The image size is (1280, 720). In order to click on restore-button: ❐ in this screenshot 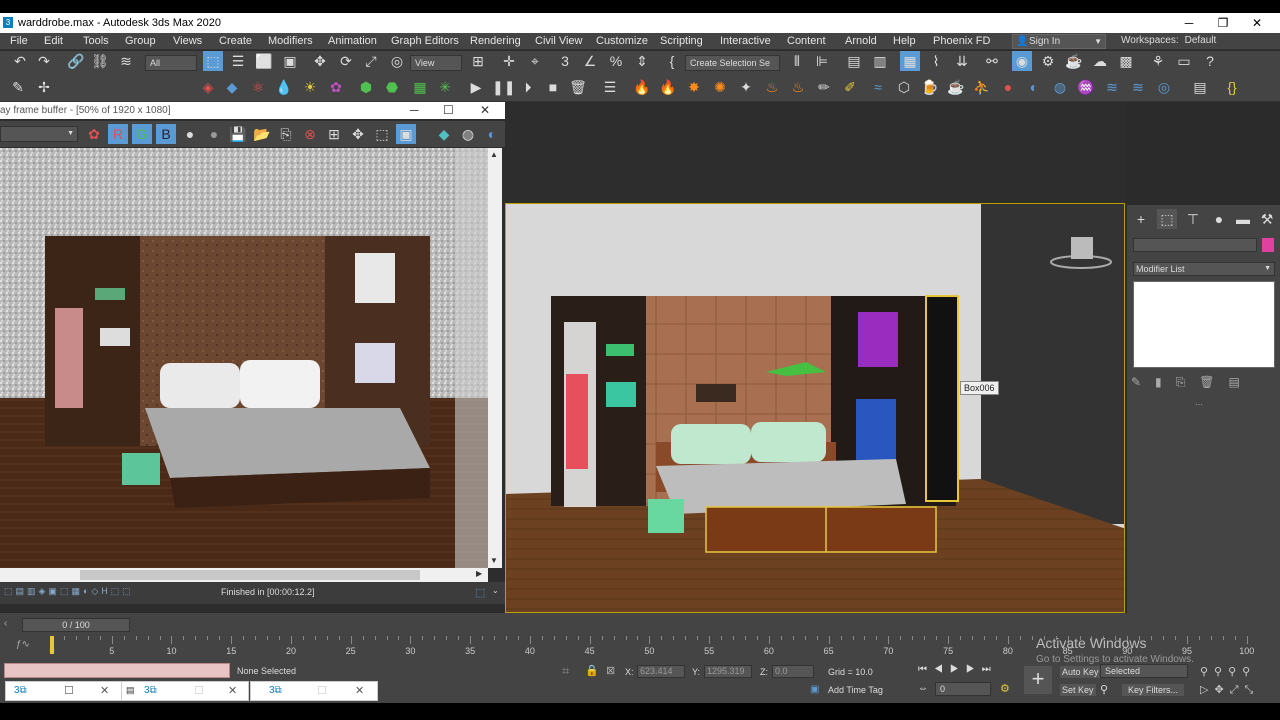, I will do `click(1223, 23)`.